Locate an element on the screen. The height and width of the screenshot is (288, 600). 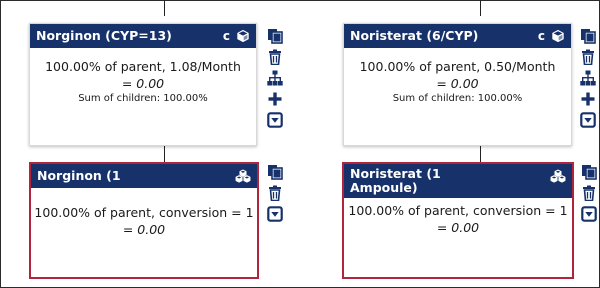
node-title: Noristerat (1 is located at coordinates (395, 173).